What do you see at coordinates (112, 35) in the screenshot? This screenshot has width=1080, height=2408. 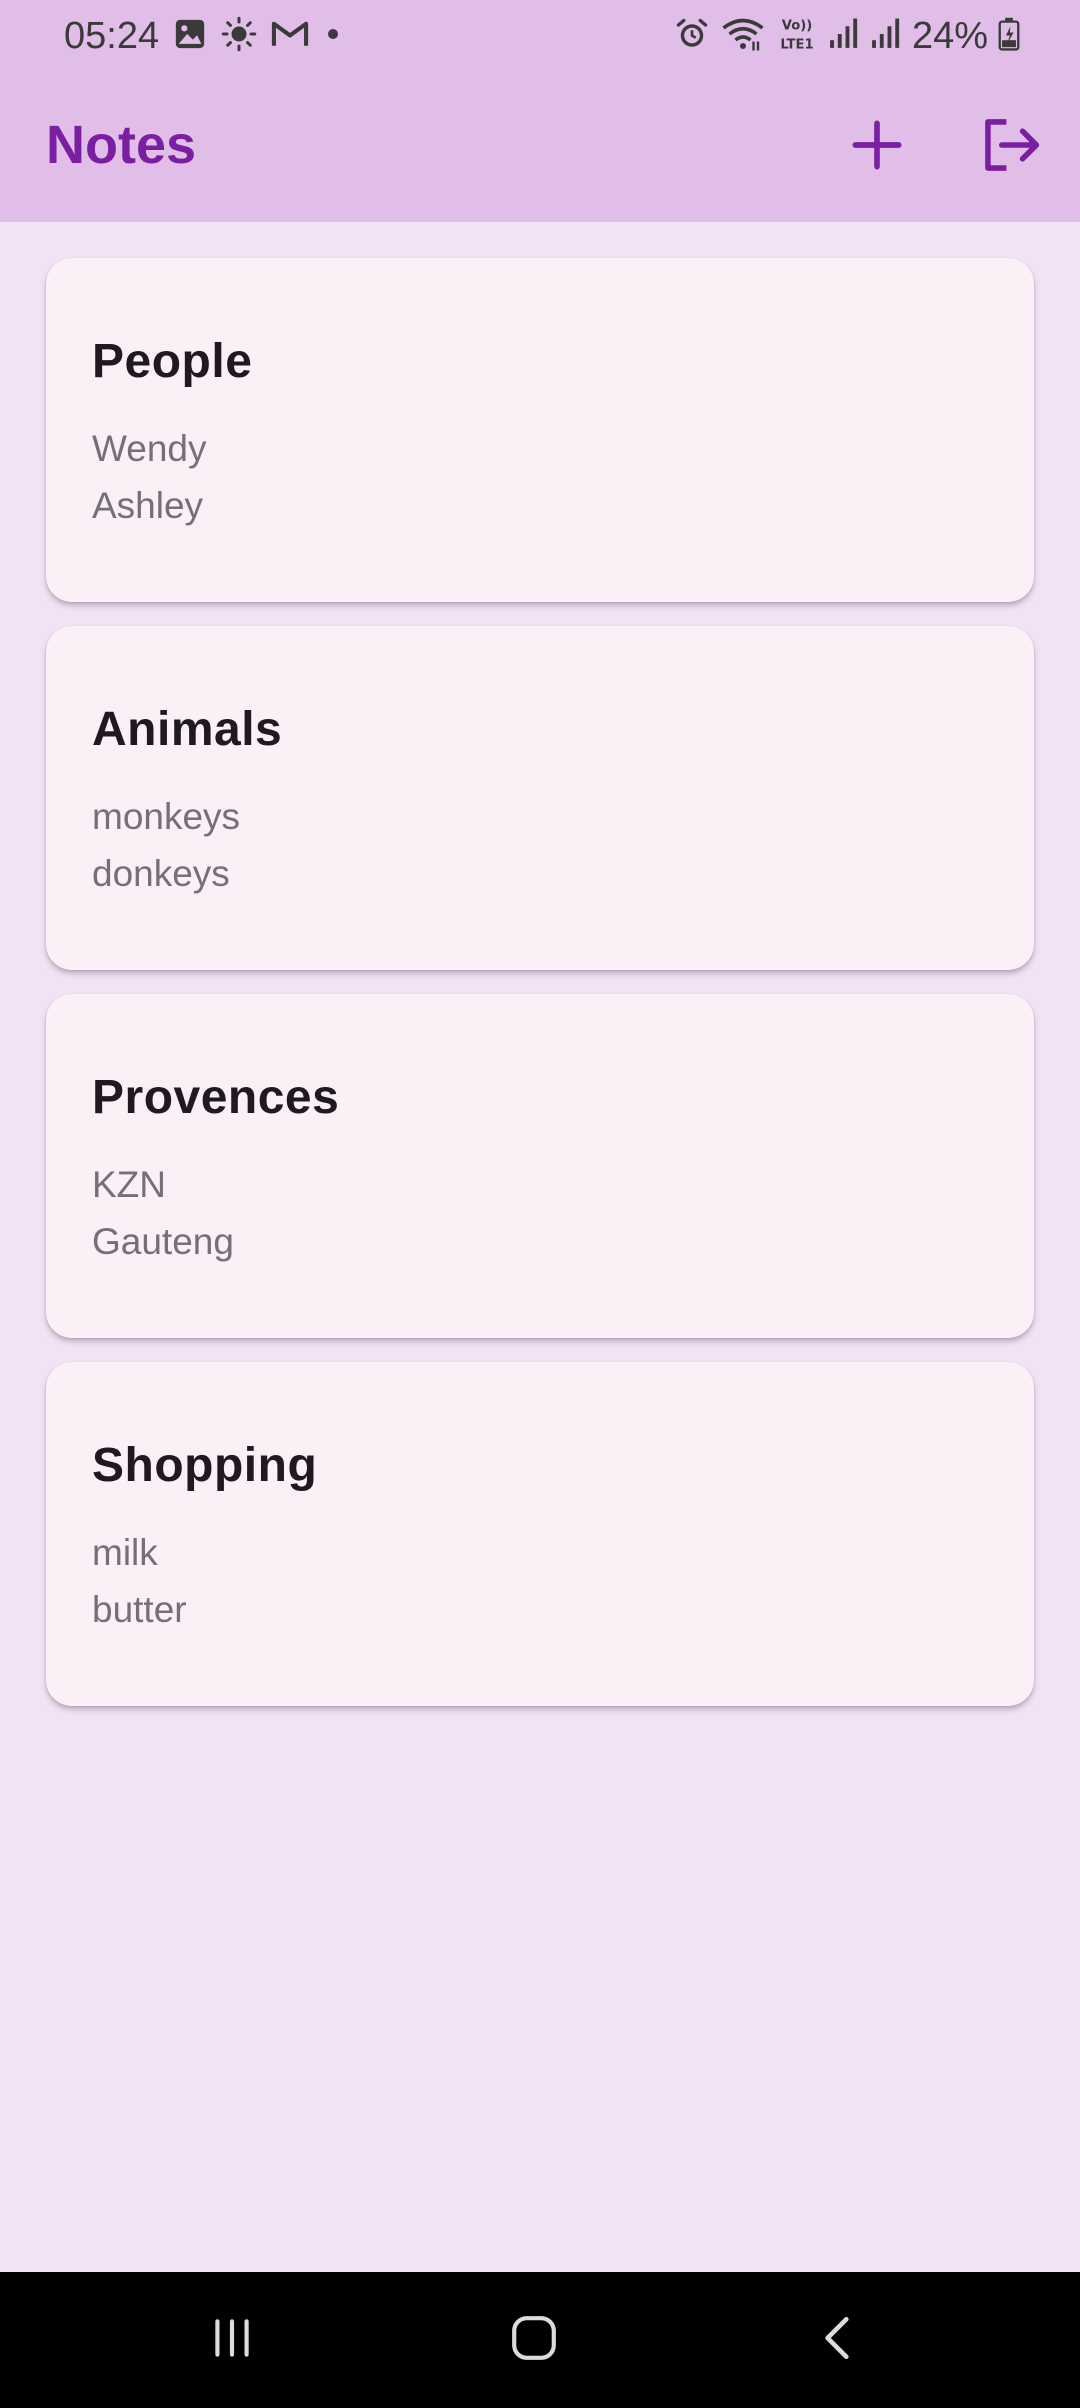 I see `status-time: 05:24` at bounding box center [112, 35].